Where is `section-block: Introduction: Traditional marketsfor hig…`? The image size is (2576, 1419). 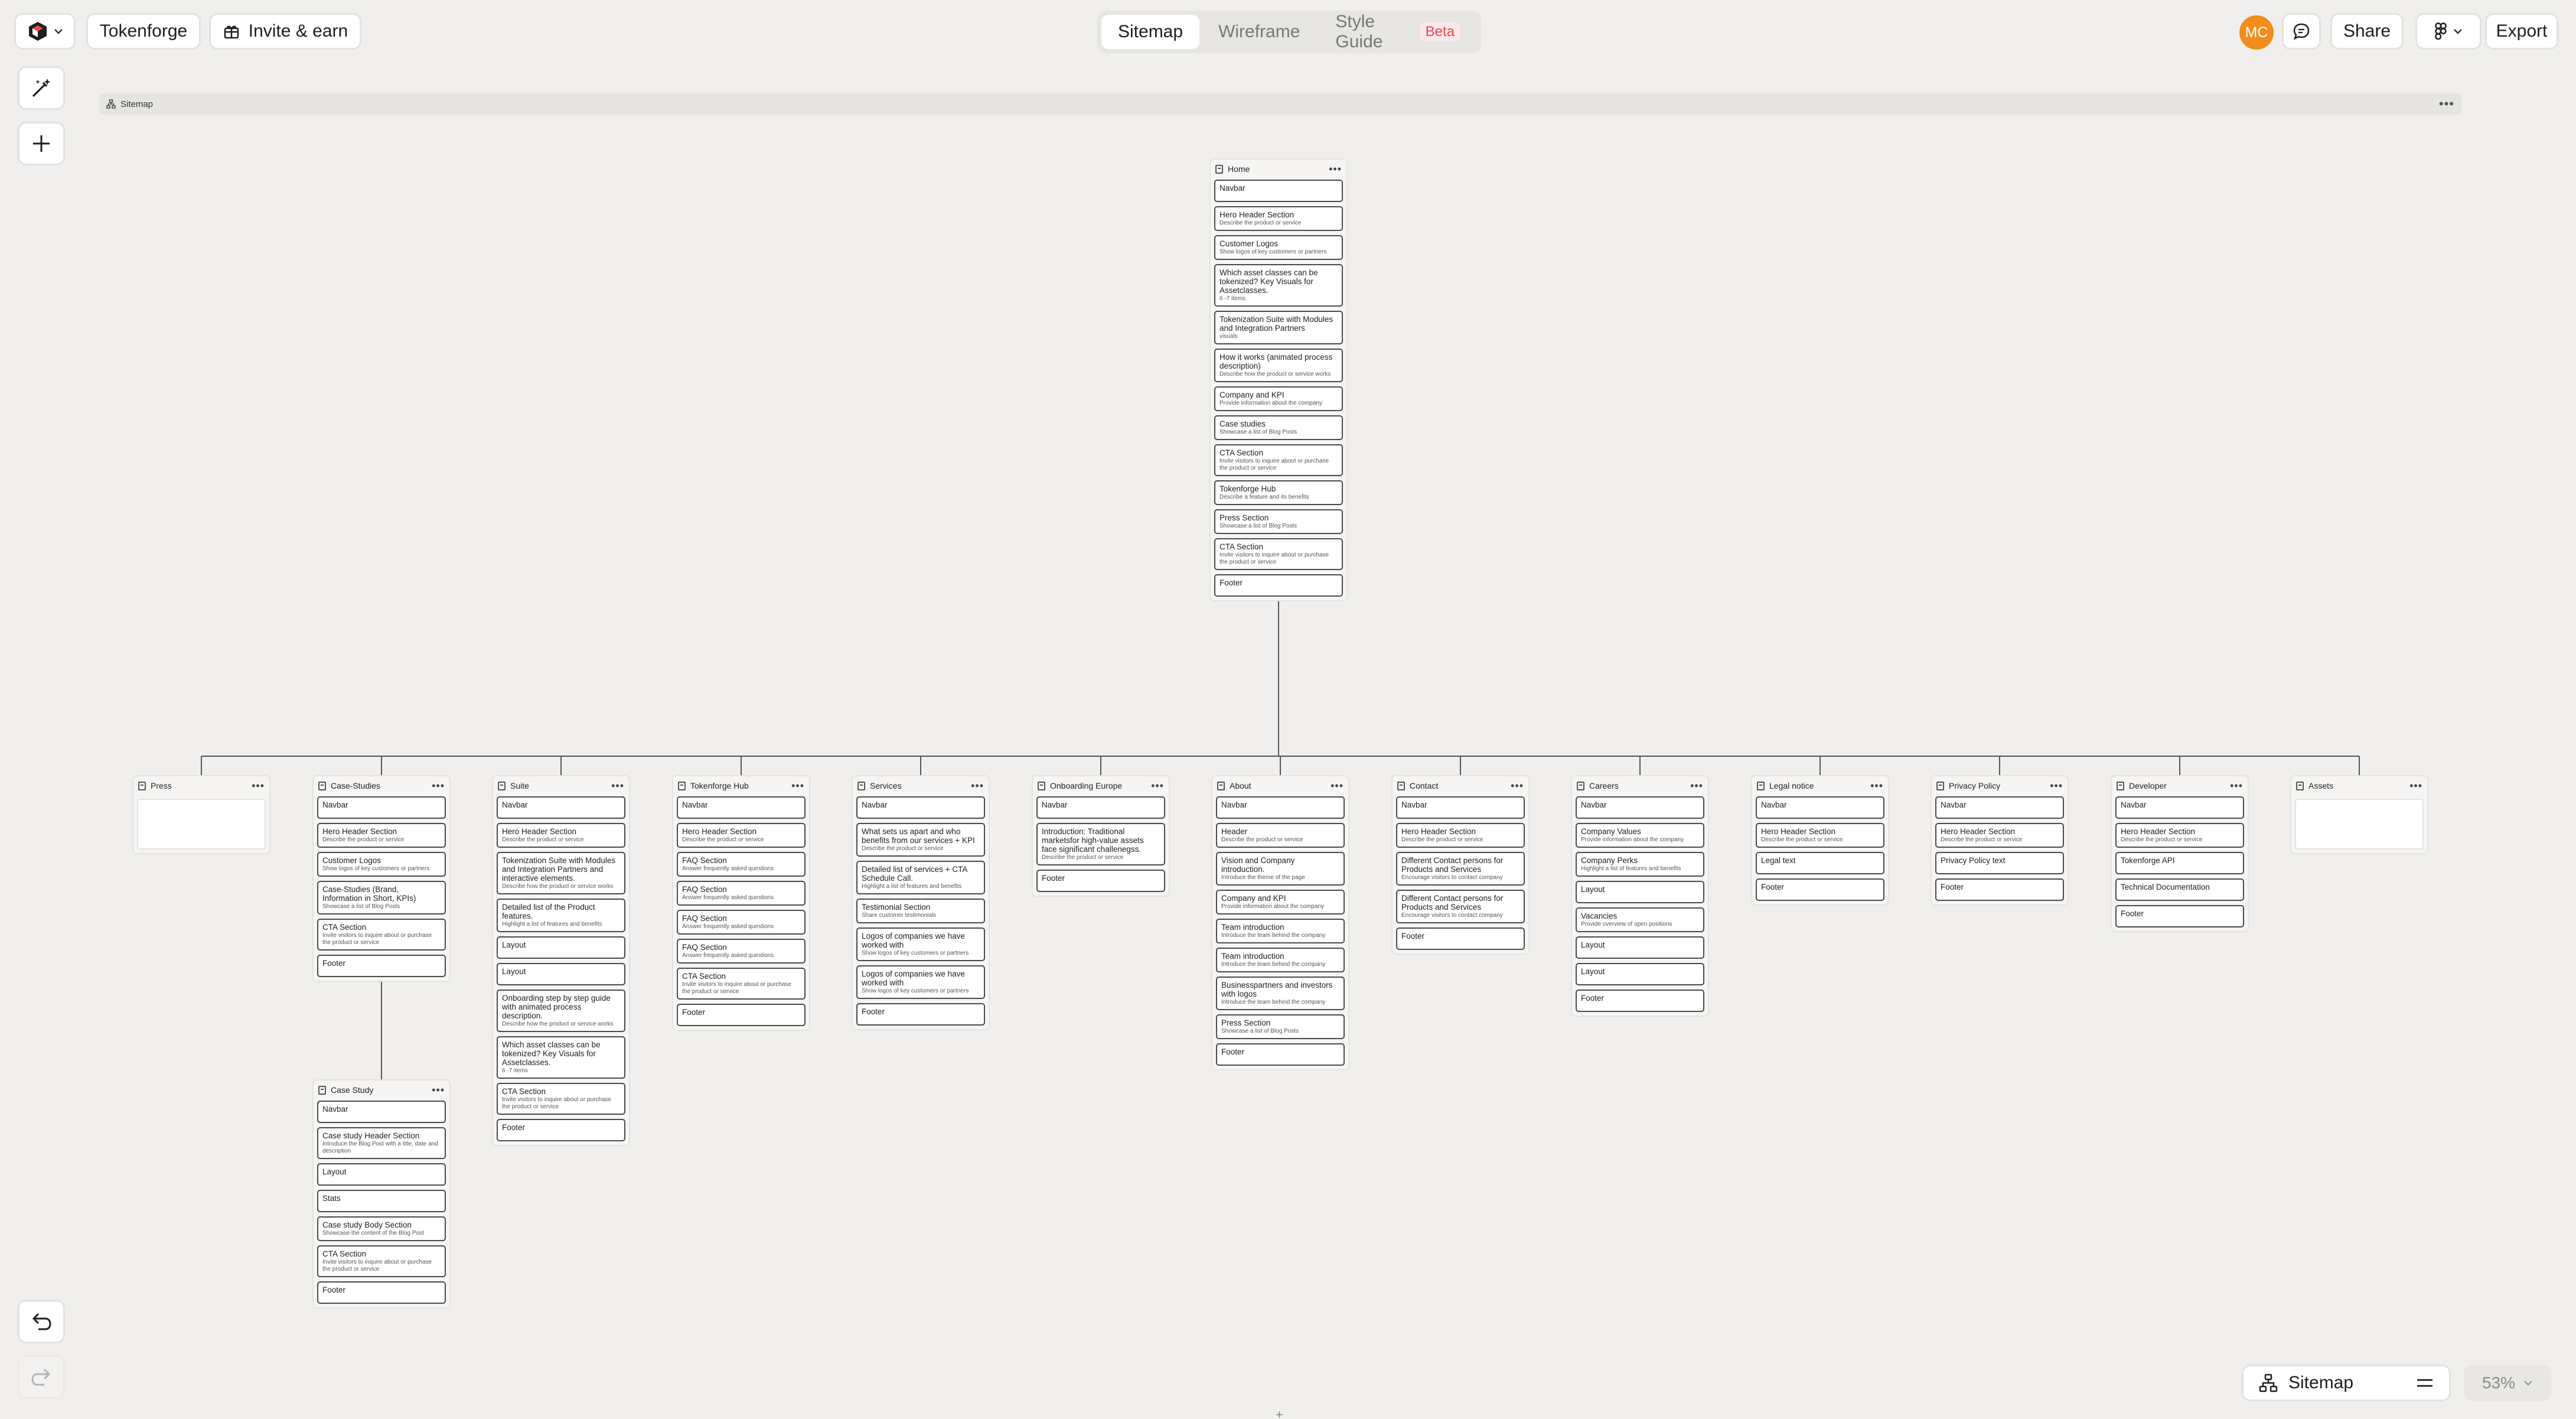
section-block: Introduction: Traditional marketsfor hig… is located at coordinates (1100, 844).